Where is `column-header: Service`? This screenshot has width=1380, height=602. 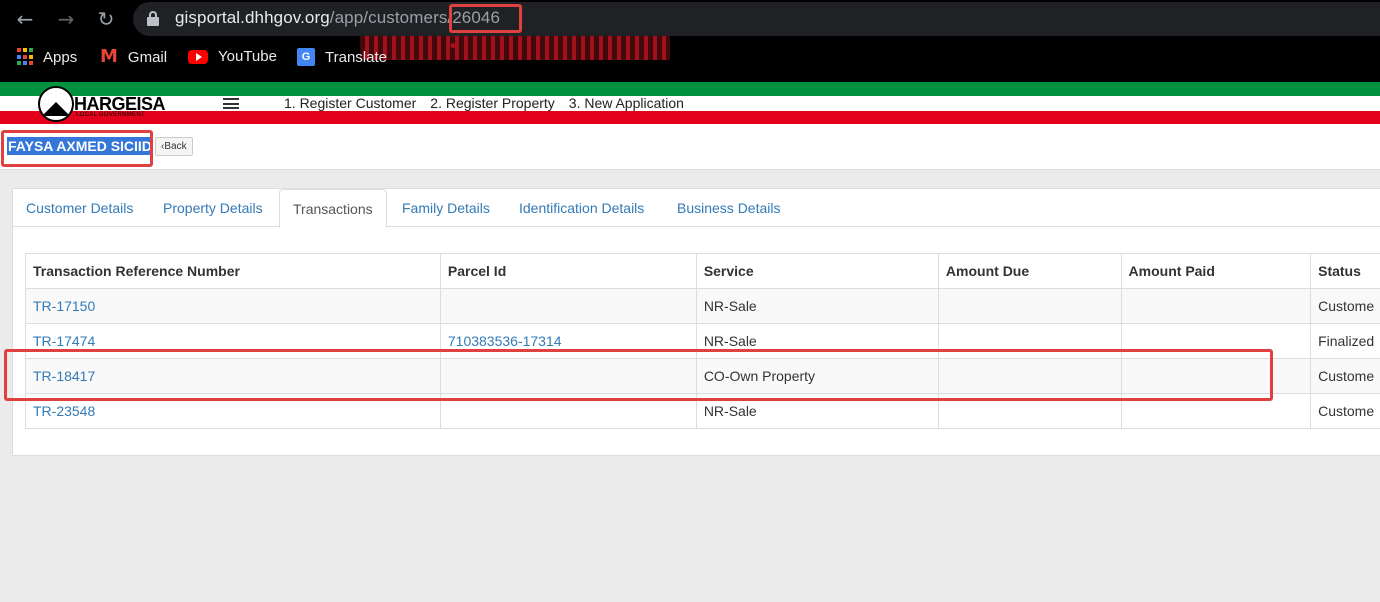
column-header: Service is located at coordinates (817, 271).